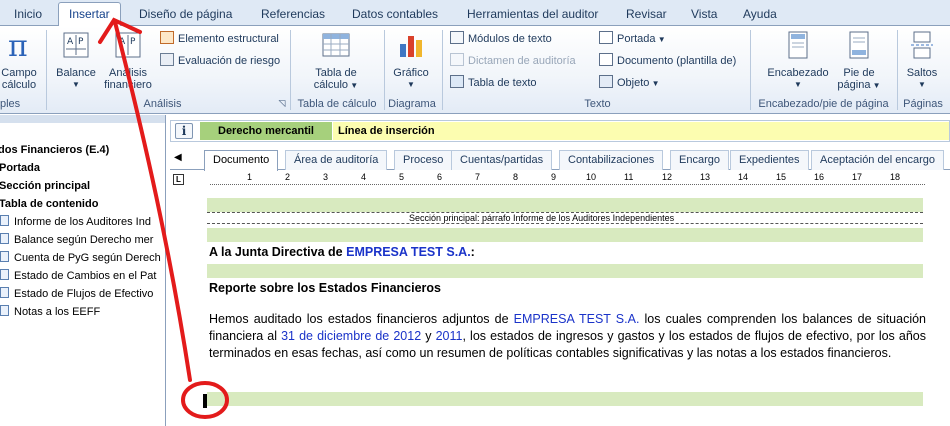 The image size is (950, 426). Describe the element at coordinates (411, 73) in the screenshot. I see `grafico-label: Gráfico` at that location.